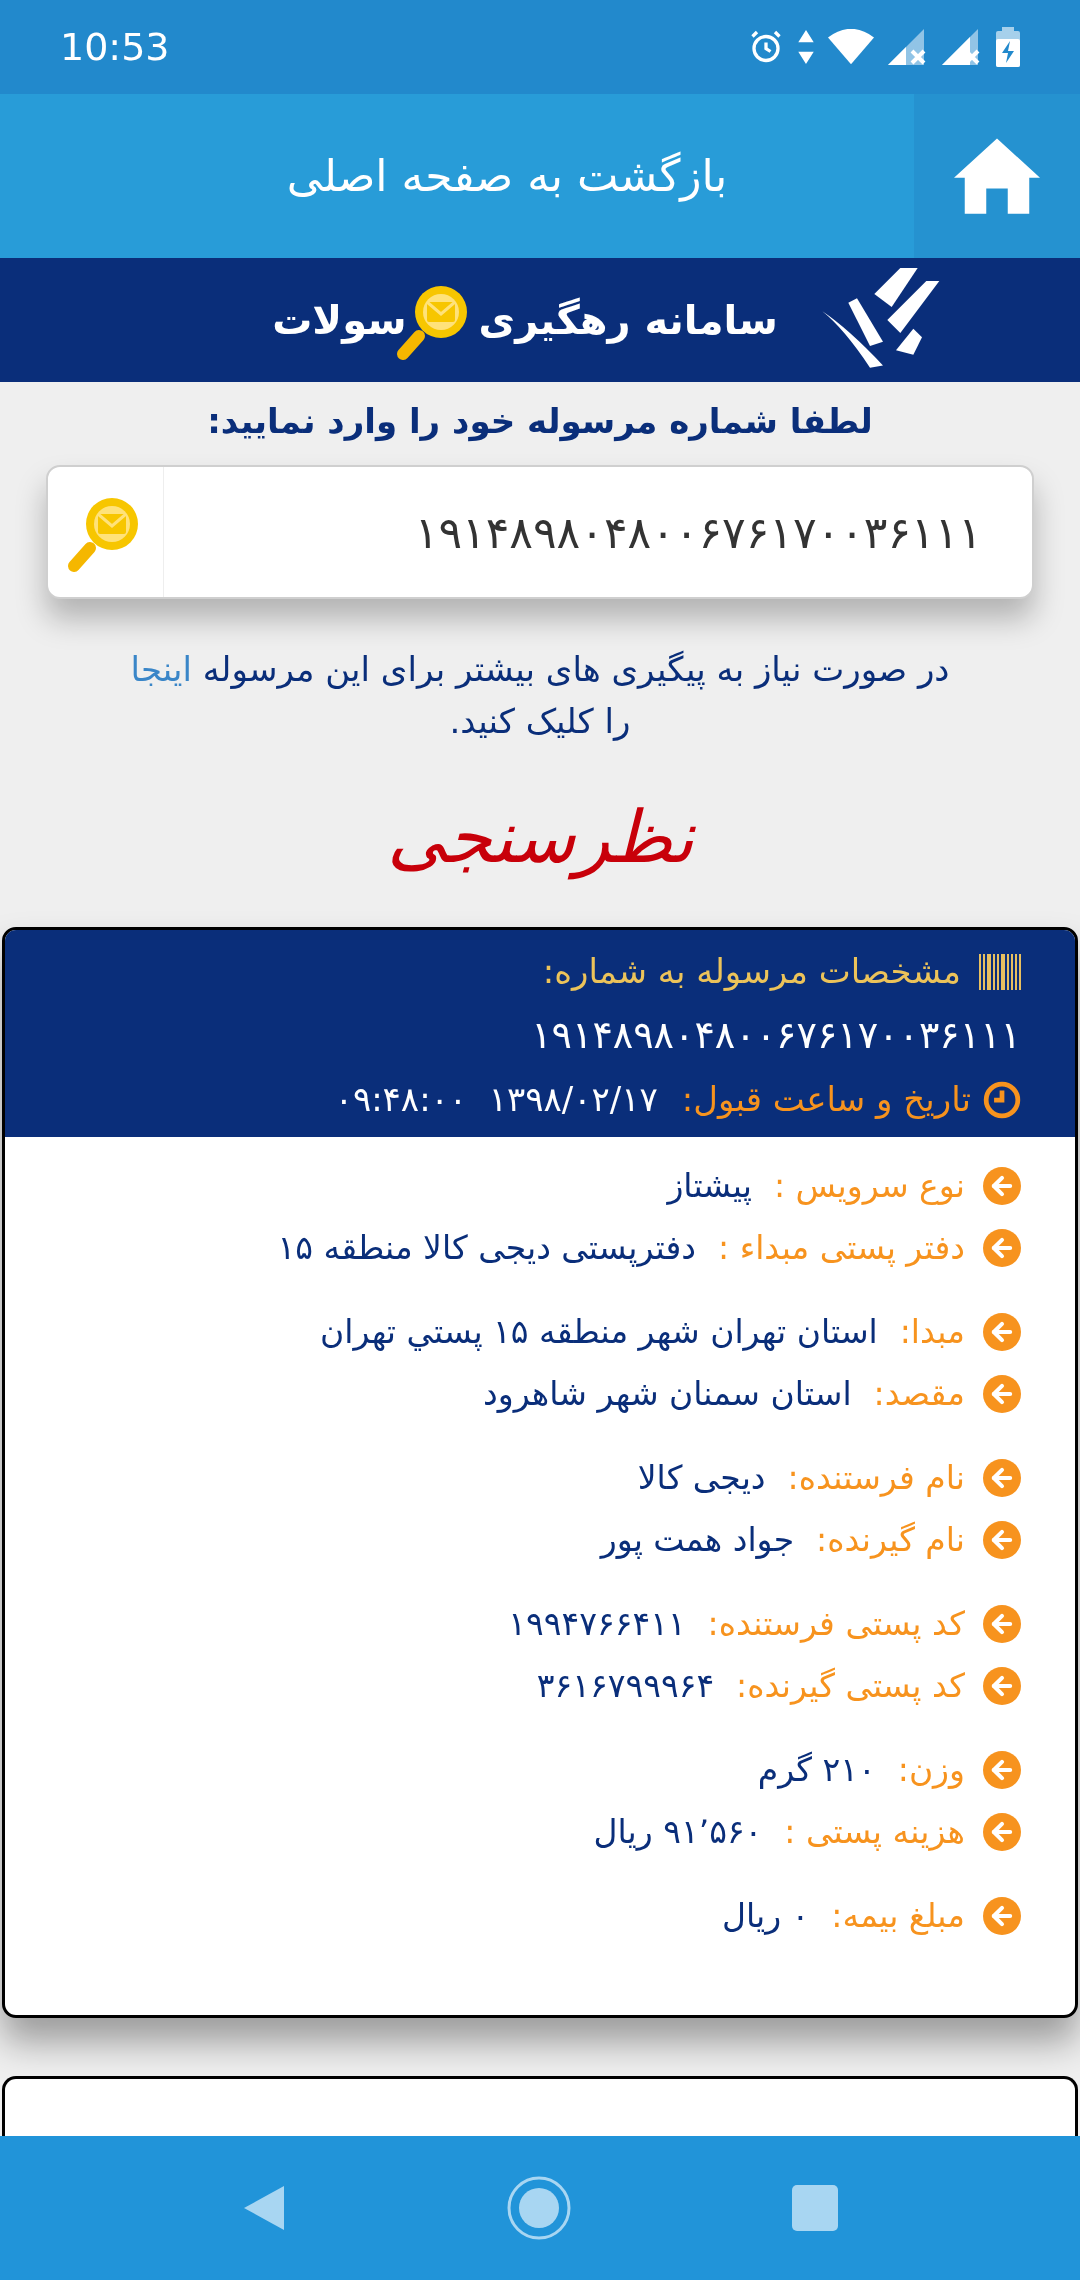  What do you see at coordinates (115, 47) in the screenshot?
I see `status-time: 10:53` at bounding box center [115, 47].